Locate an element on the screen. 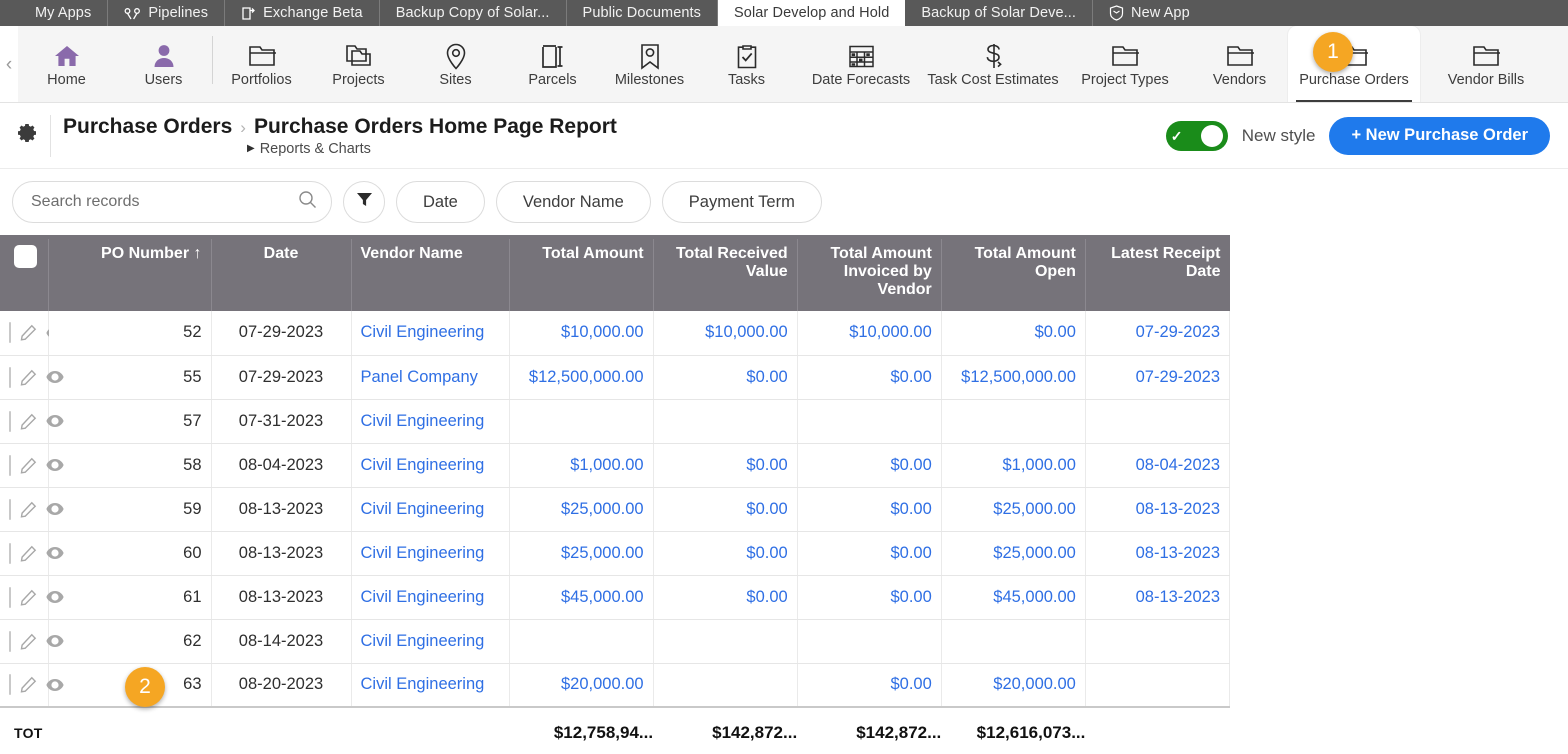 The height and width of the screenshot is (754, 1568). column-header-po-number: PO Number ↑ is located at coordinates (130, 273).